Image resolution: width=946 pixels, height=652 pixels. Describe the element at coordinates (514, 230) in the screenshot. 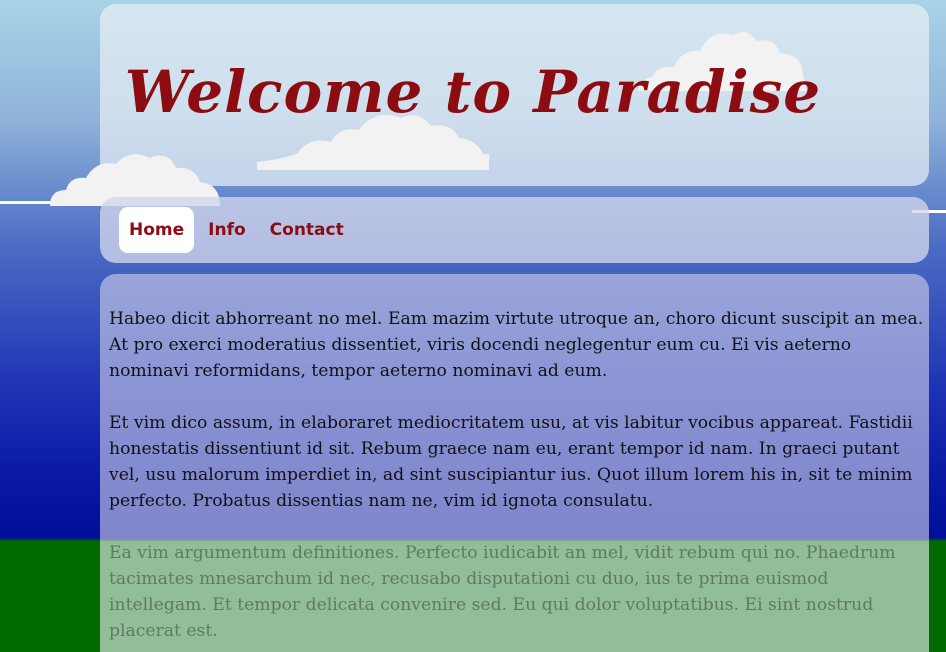

I see `nav-bar: Home Info Contact` at that location.